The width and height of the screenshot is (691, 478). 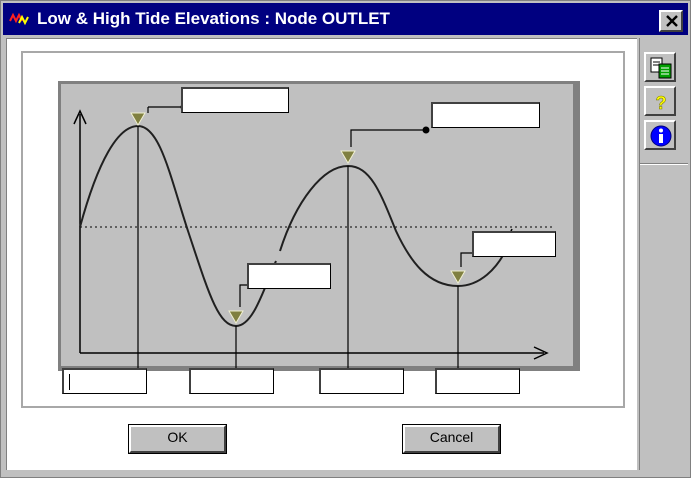 I want to click on app-icon, so click(x=20, y=19).